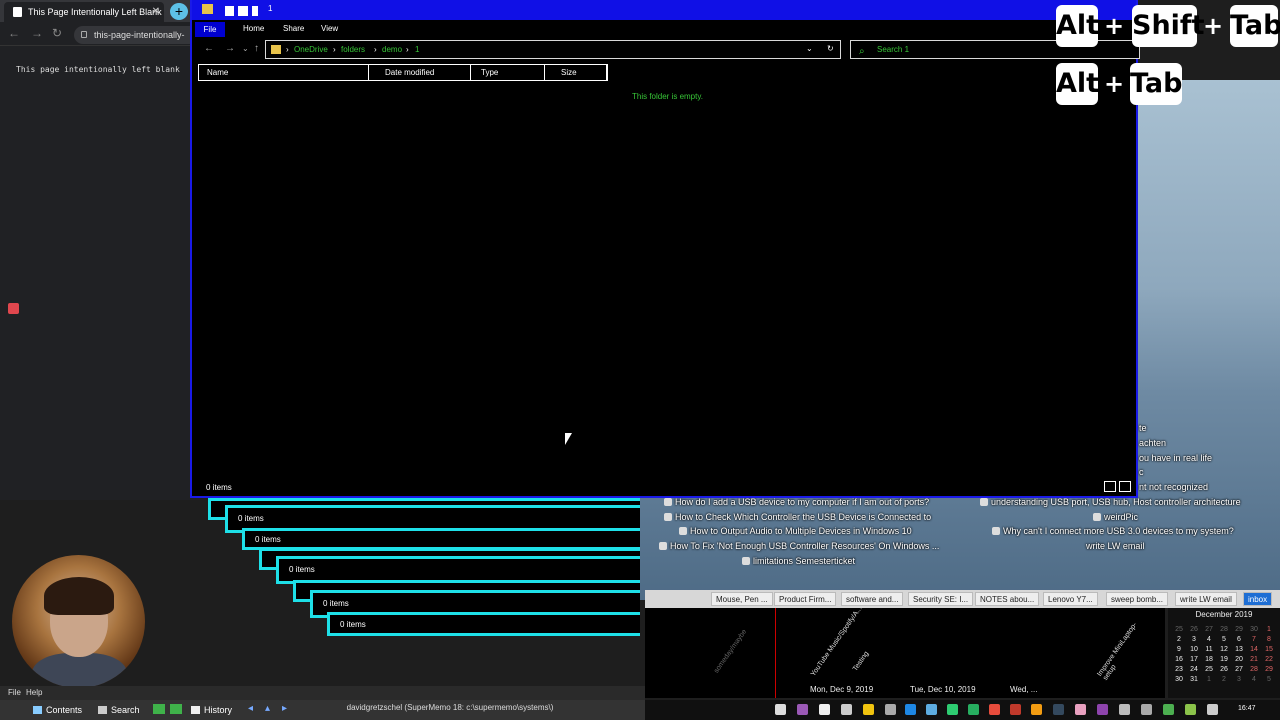 This screenshot has height=720, width=1280. I want to click on calendar-day: 17, so click(1194, 659).